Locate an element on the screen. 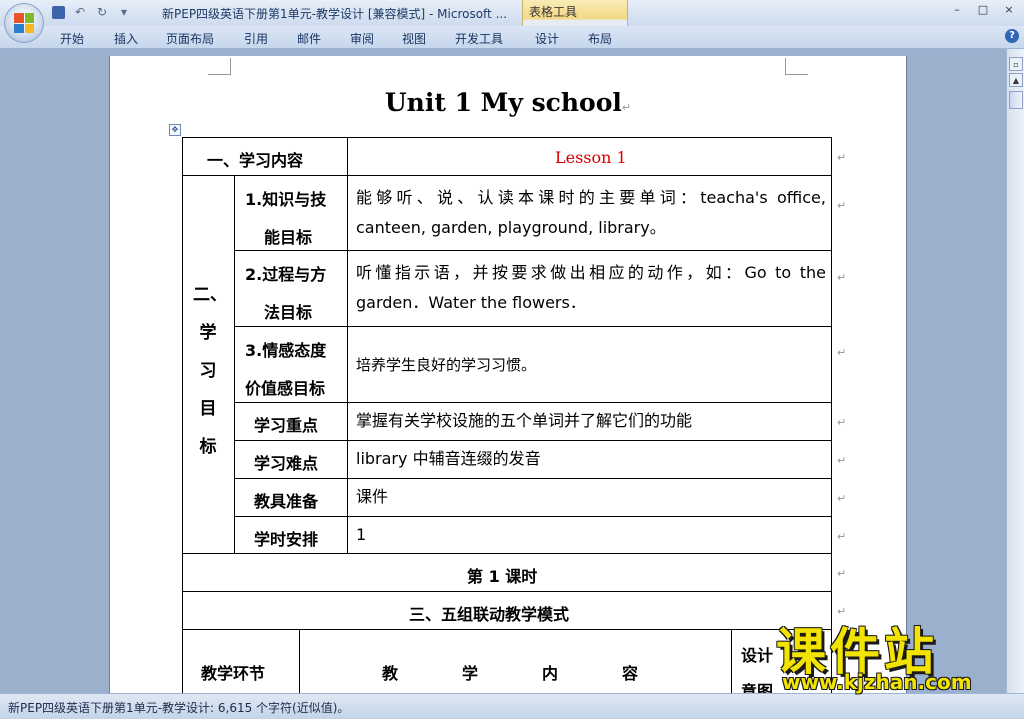 Image resolution: width=1024 pixels, height=719 pixels. office-logo-icon is located at coordinates (24, 23).